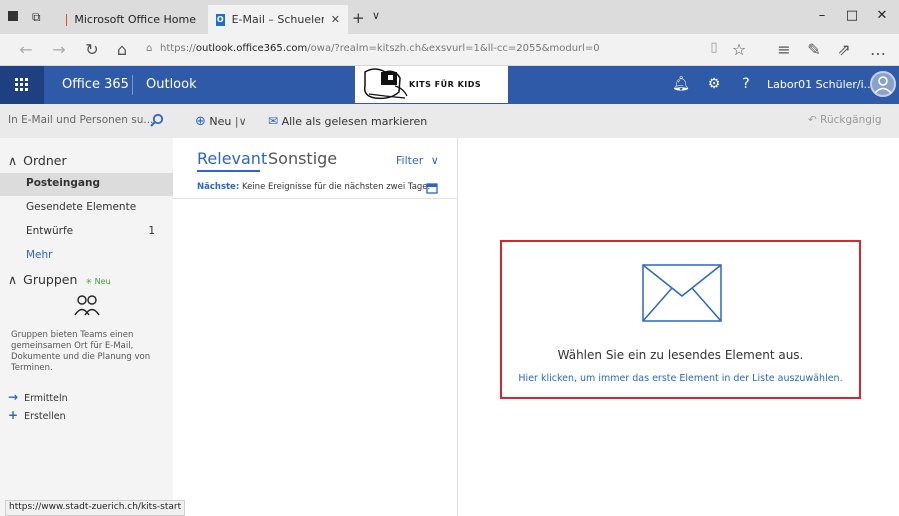 Image resolution: width=899 pixels, height=516 pixels. Describe the element at coordinates (714, 84) in the screenshot. I see `settings-gear-icon: ⚙` at that location.